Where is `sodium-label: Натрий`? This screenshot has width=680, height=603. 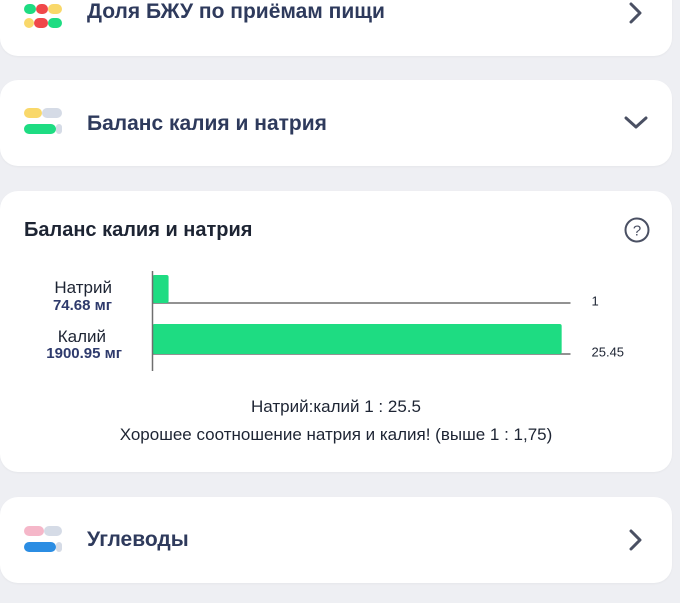
sodium-label: Натрий is located at coordinates (83, 287).